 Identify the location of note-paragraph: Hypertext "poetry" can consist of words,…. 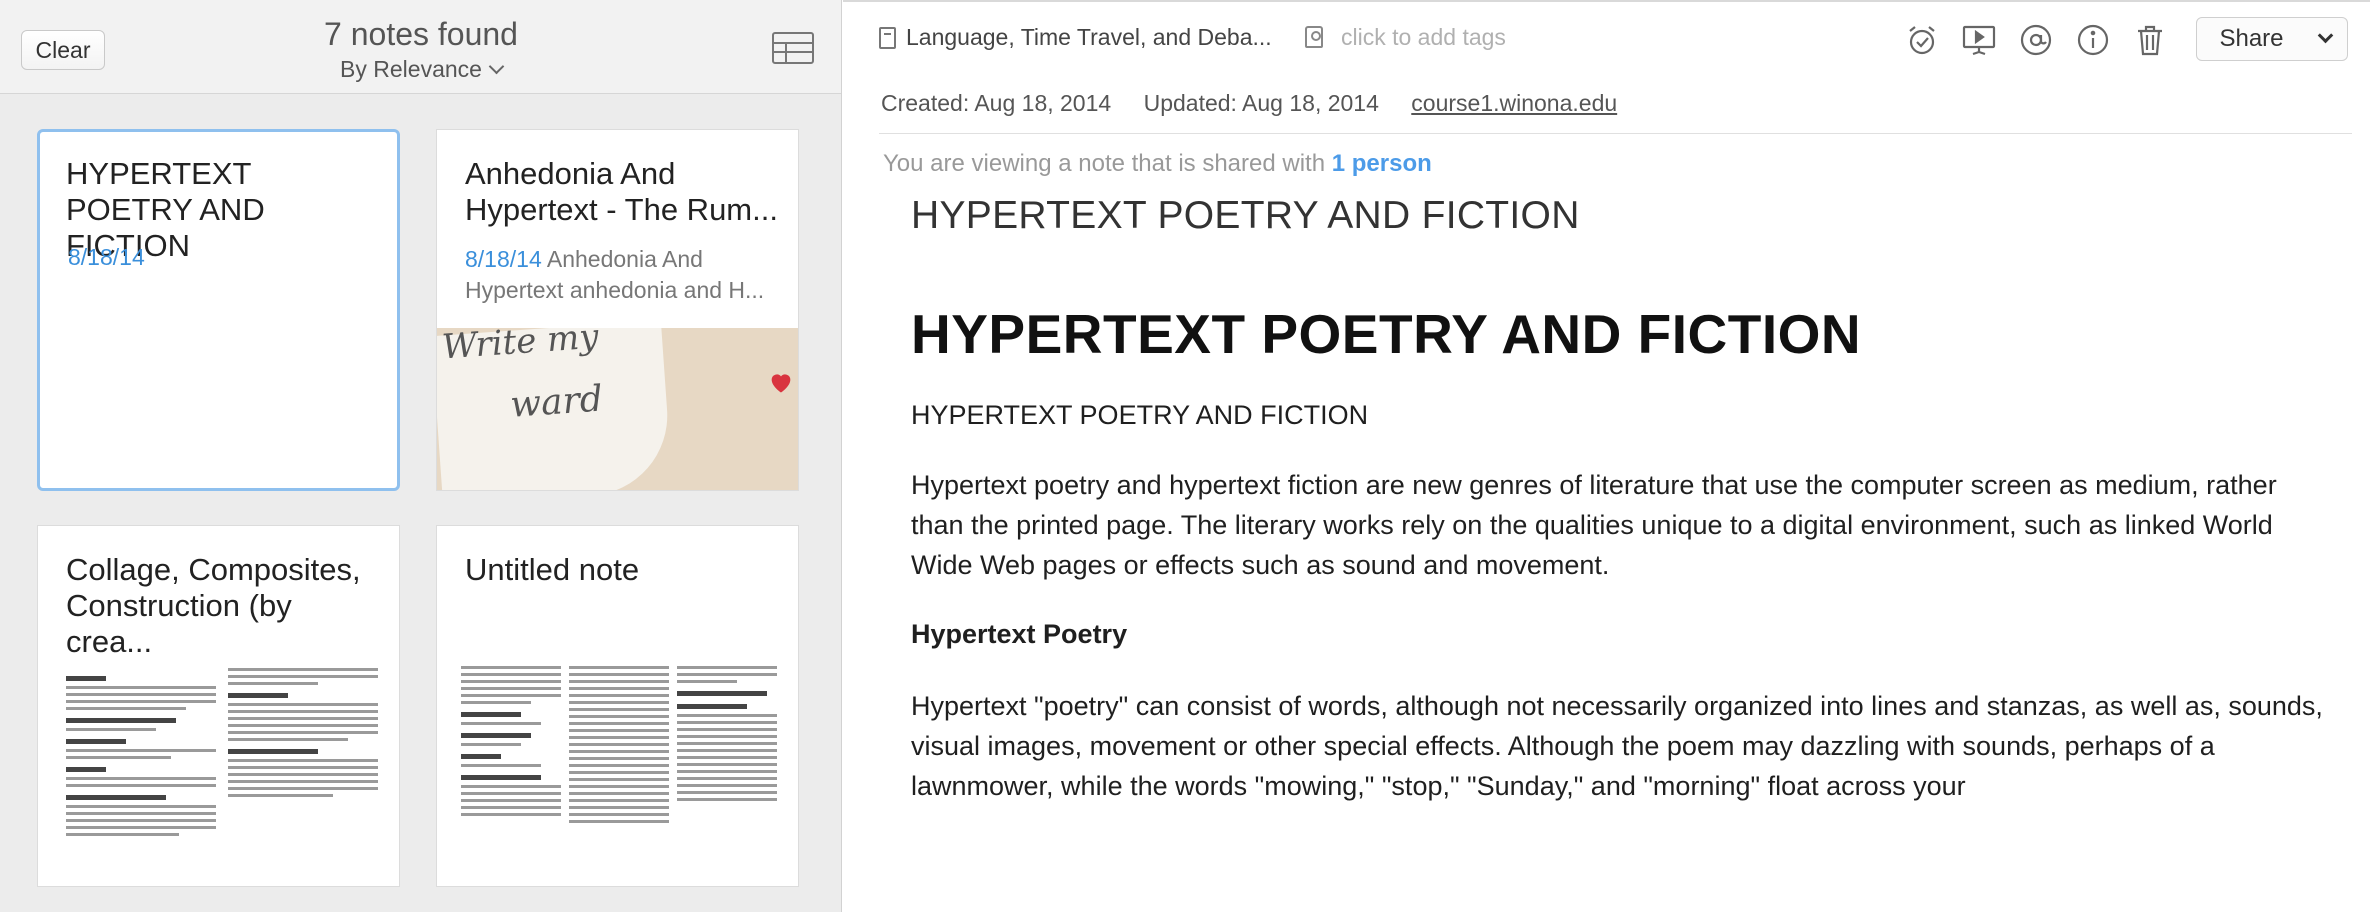
(1617, 746).